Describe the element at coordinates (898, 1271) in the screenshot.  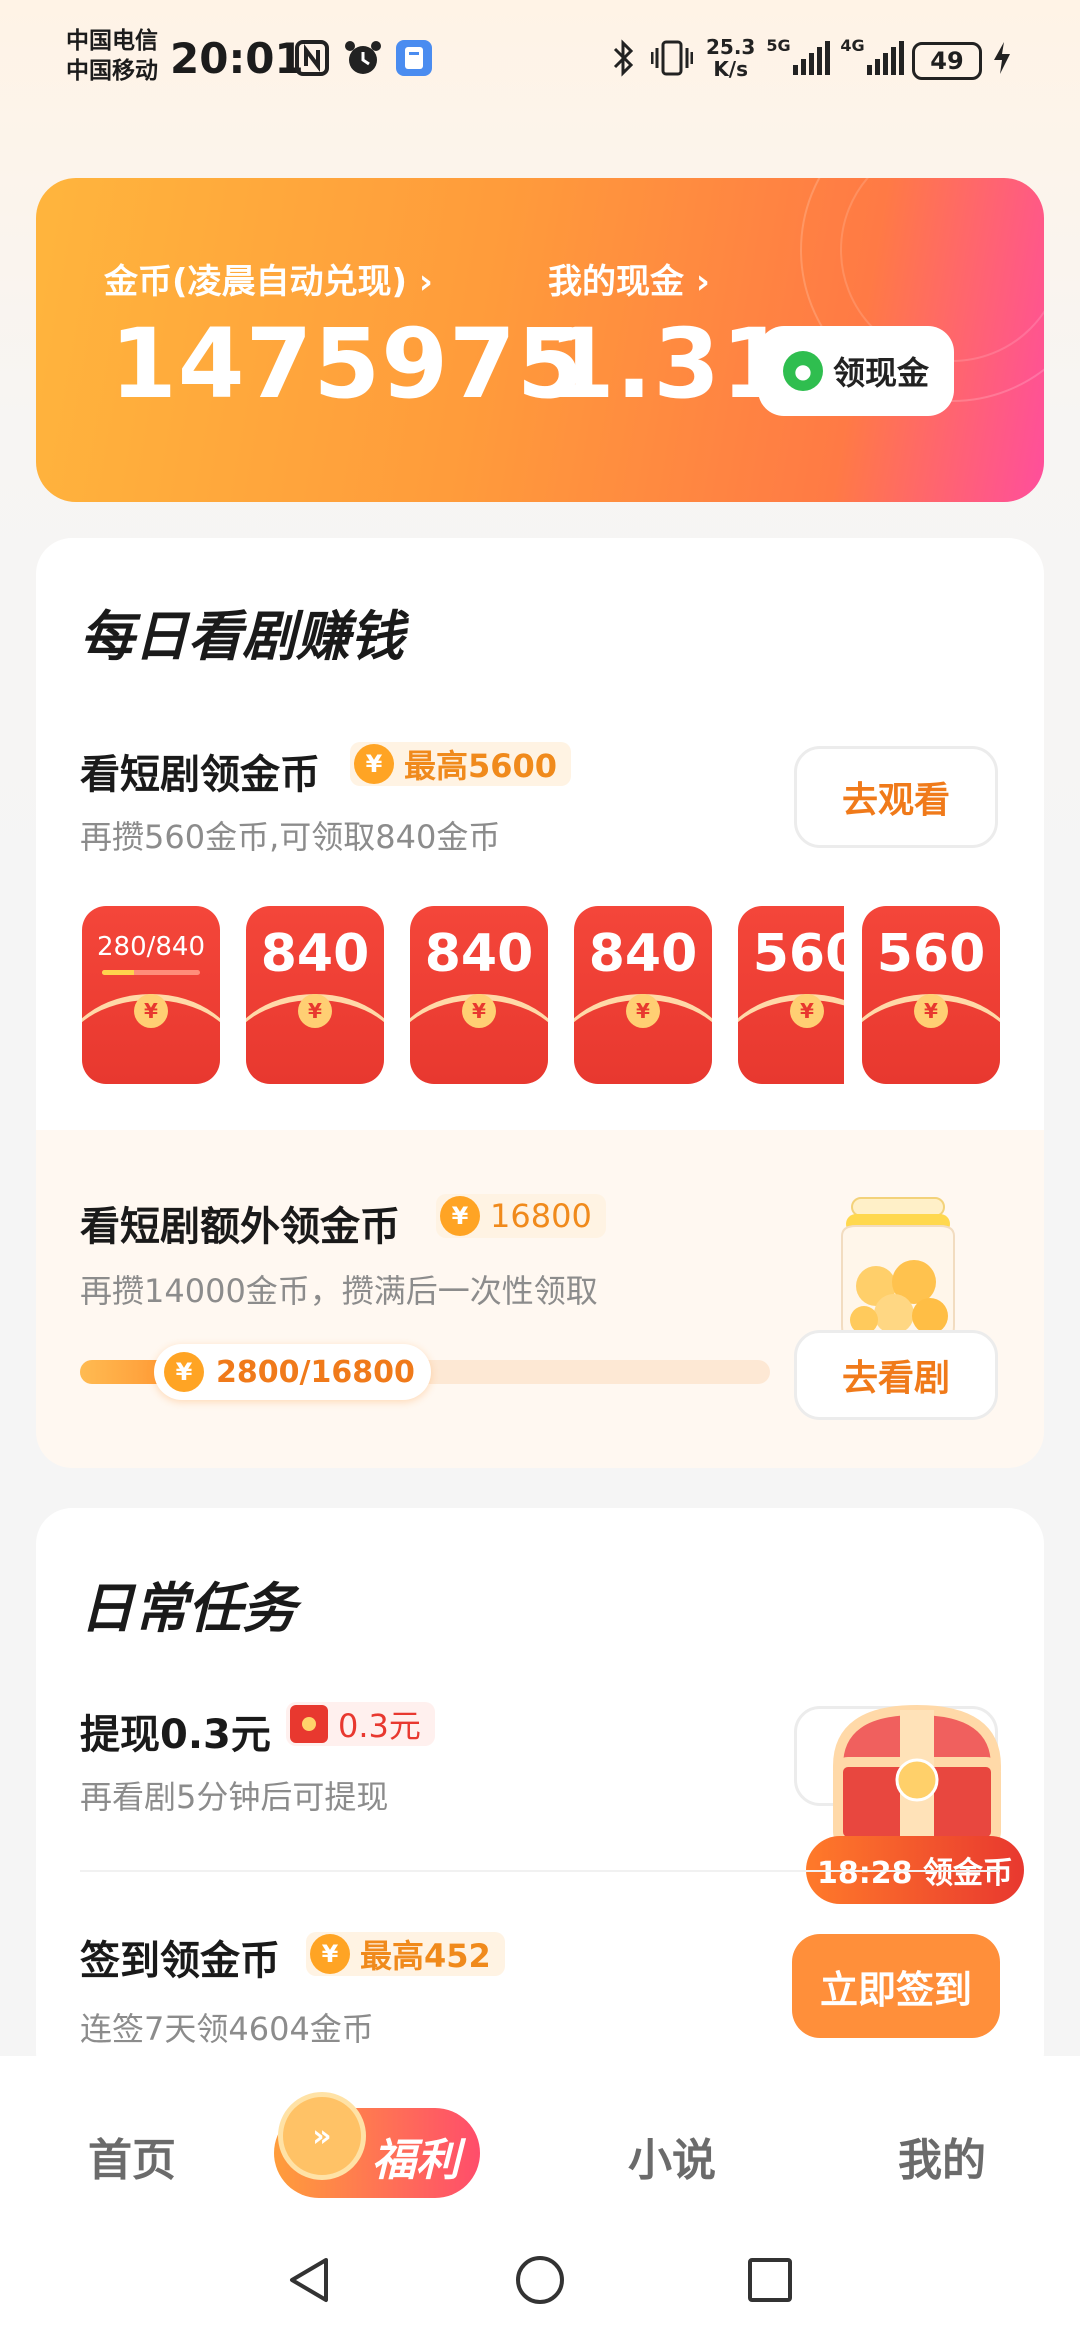
I see `coin-jar-icon` at that location.